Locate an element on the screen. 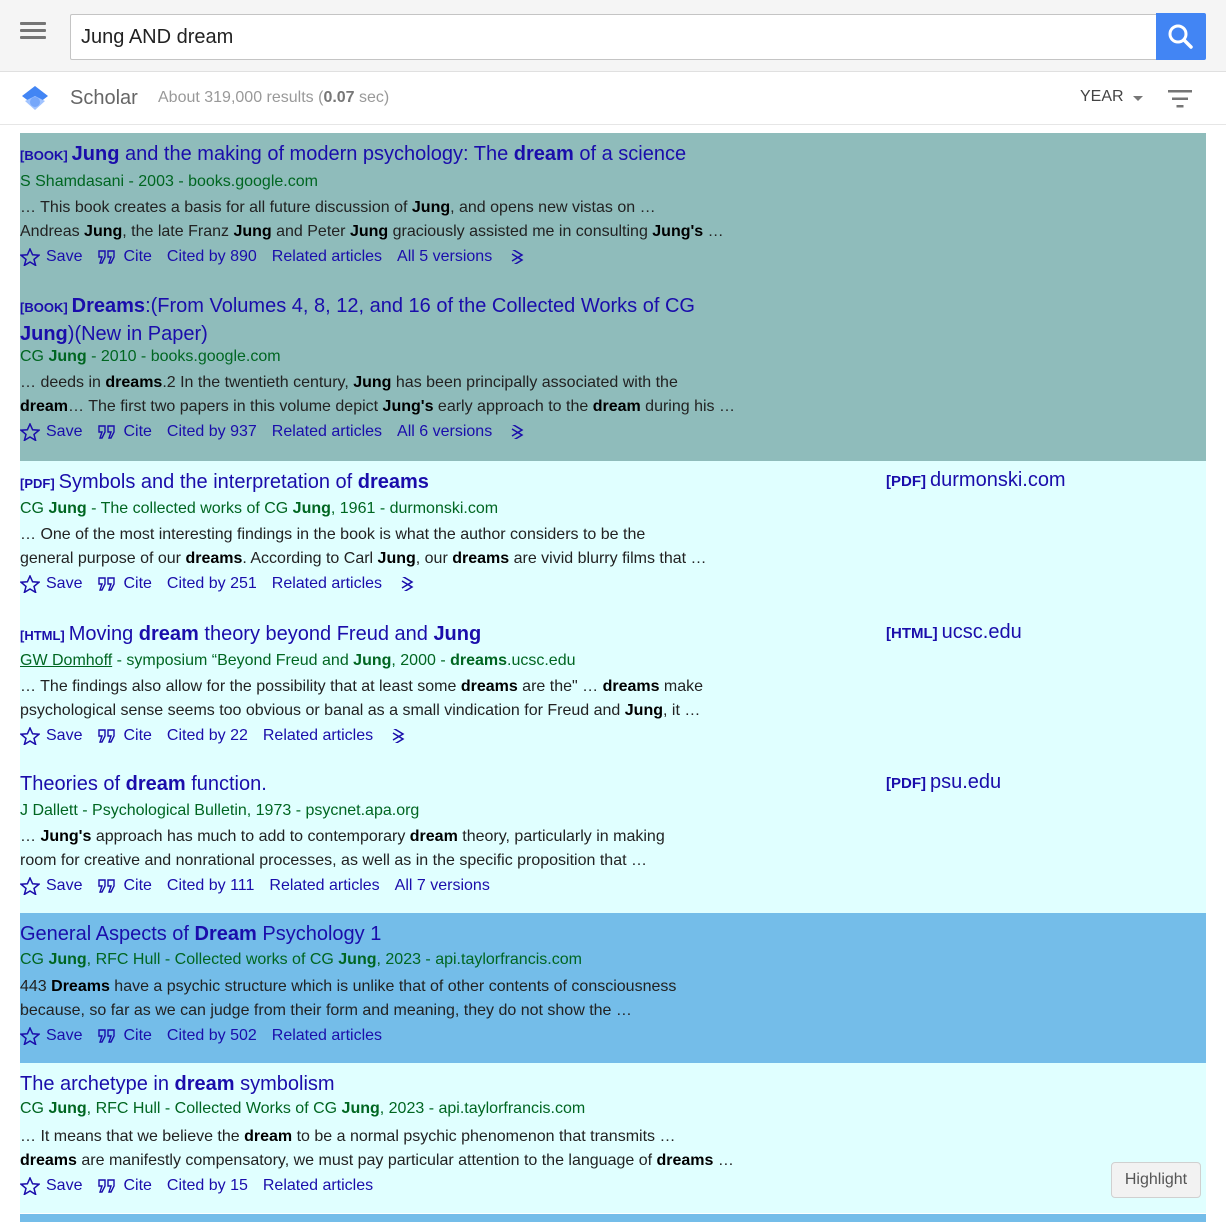 Image resolution: width=1226 pixels, height=1222 pixels. cited-by-link: Cited by 15 is located at coordinates (207, 1186).